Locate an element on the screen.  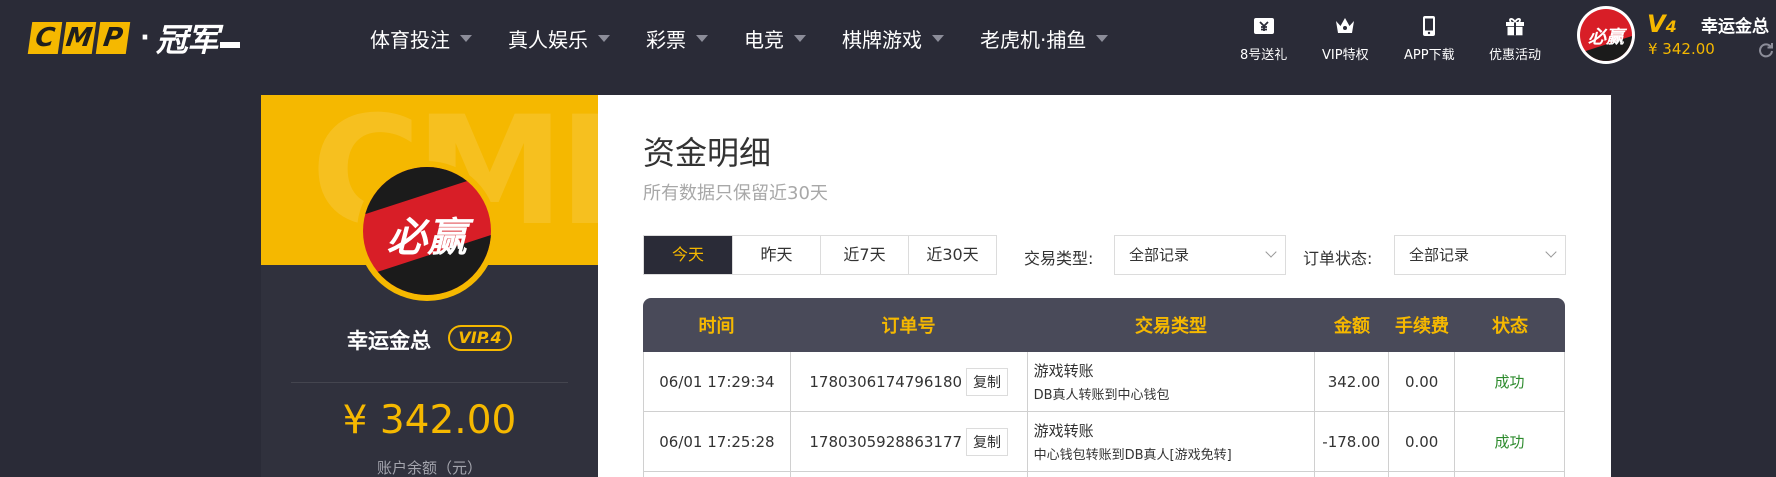
divider is located at coordinates (429, 382).